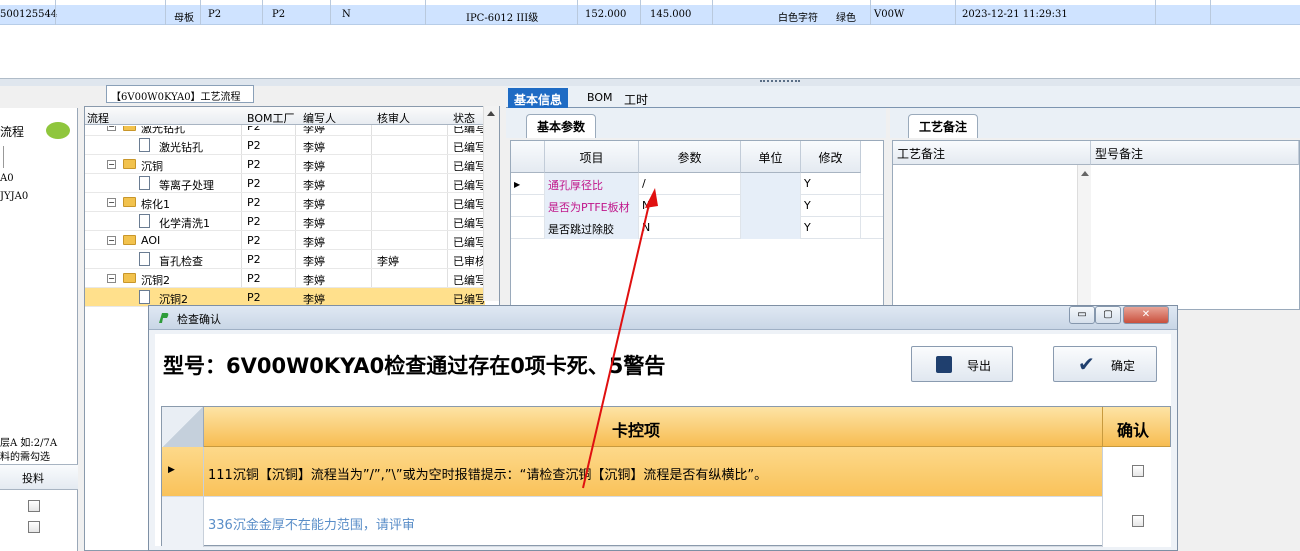 Image resolution: width=1300 pixels, height=551 pixels. What do you see at coordinates (528, 157) in the screenshot?
I see `grid-corner` at bounding box center [528, 157].